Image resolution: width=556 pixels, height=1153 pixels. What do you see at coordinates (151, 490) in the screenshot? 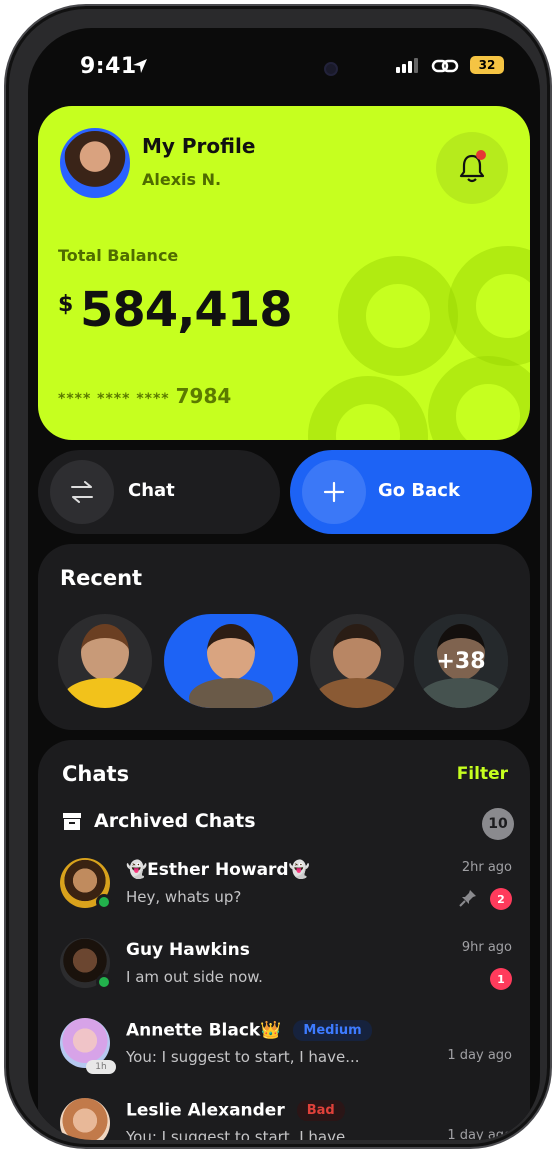
I see `chat-button-label: Chat` at bounding box center [151, 490].